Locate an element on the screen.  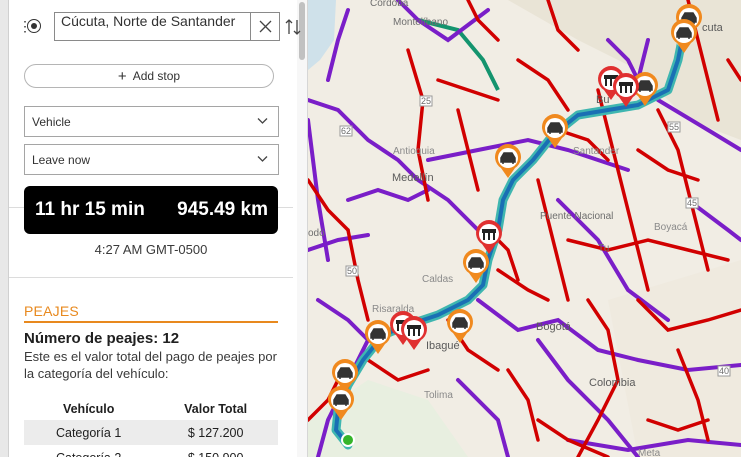
column-header-total: Valor Total is located at coordinates (216, 409).